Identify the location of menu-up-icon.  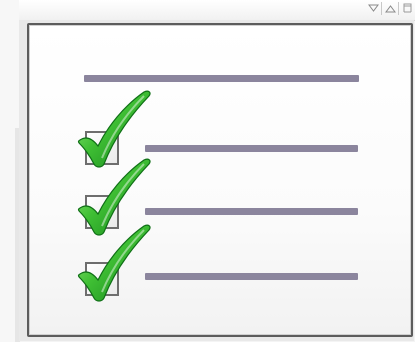
(390, 8).